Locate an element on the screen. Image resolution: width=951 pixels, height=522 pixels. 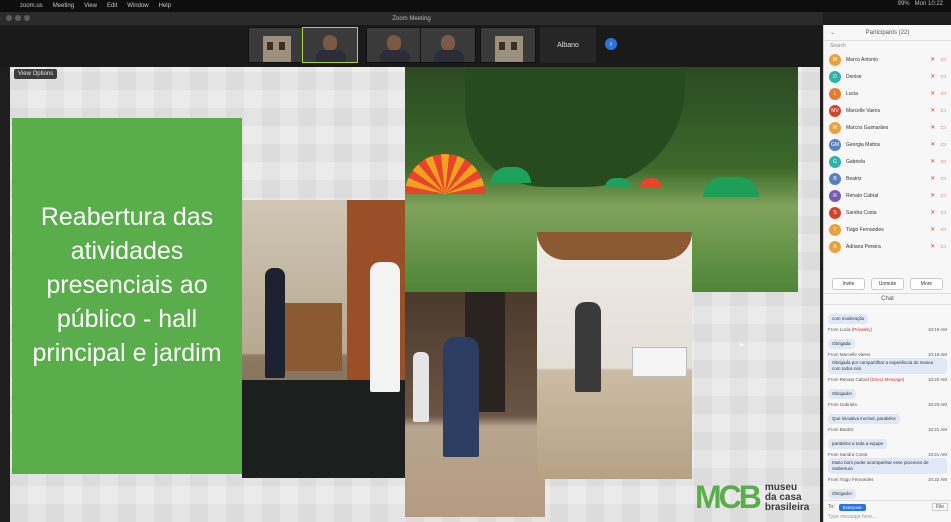
avatar: S is located at coordinates (835, 212).